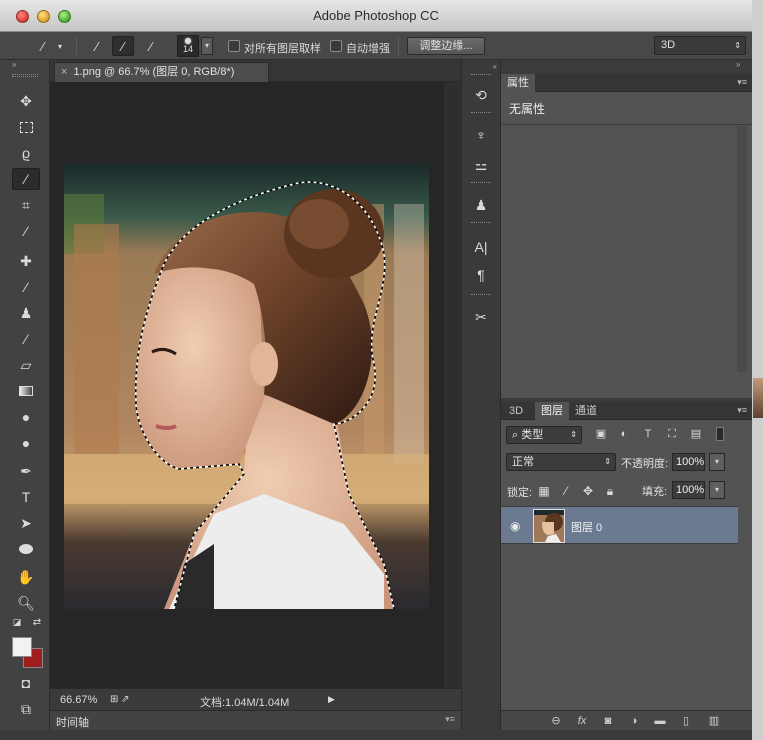  Describe the element at coordinates (17, 622) in the screenshot. I see `default-colors-icon: ◪` at that location.